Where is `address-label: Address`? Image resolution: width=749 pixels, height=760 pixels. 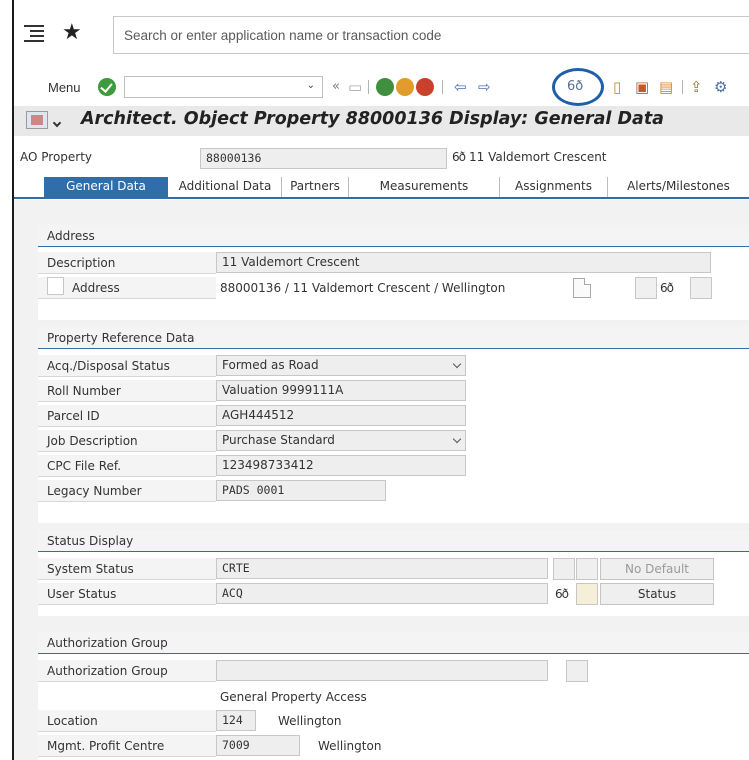
address-label: Address is located at coordinates (127, 288).